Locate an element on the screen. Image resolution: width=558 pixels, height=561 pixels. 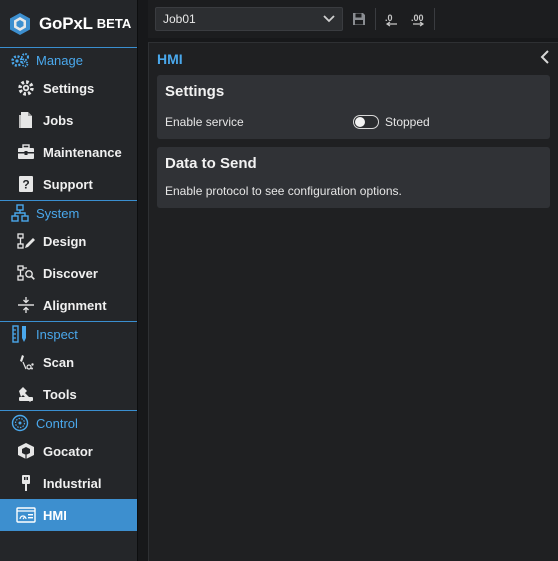
plug-connector-icon is located at coordinates (26, 483).